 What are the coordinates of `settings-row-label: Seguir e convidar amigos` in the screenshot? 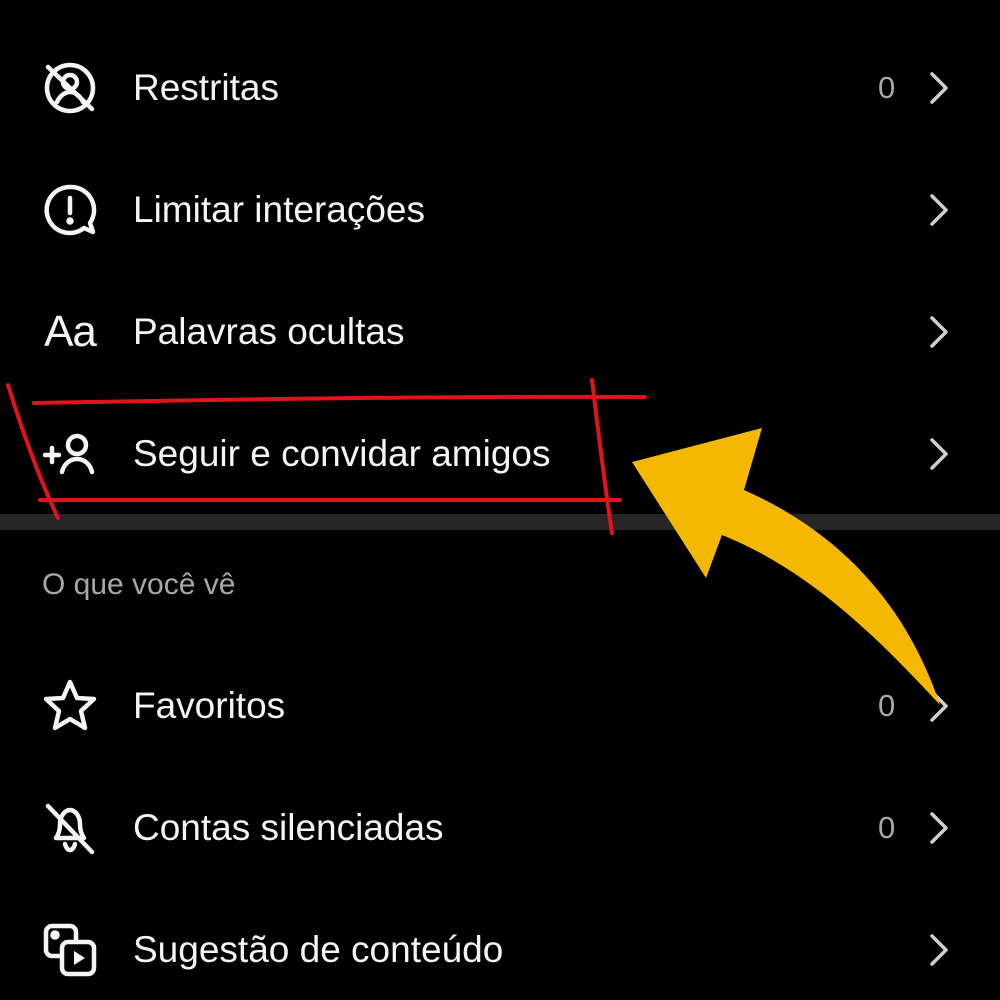 It's located at (342, 453).